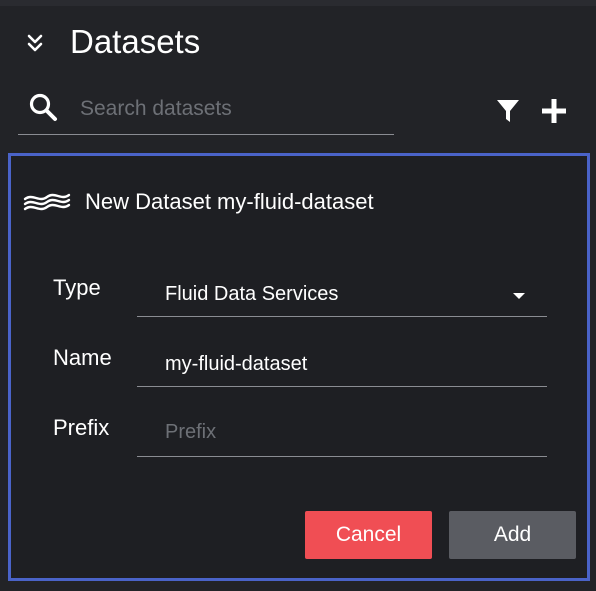 This screenshot has width=596, height=591. I want to click on page-title: Datasets, so click(135, 41).